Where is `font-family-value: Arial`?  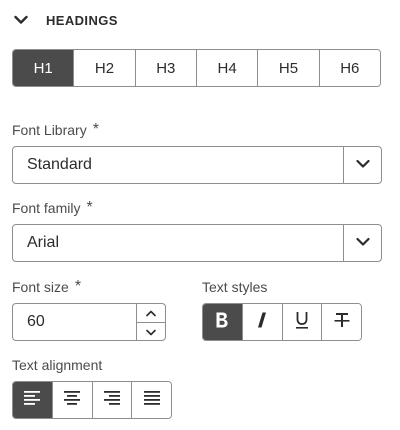
font-family-value: Arial is located at coordinates (43, 242).